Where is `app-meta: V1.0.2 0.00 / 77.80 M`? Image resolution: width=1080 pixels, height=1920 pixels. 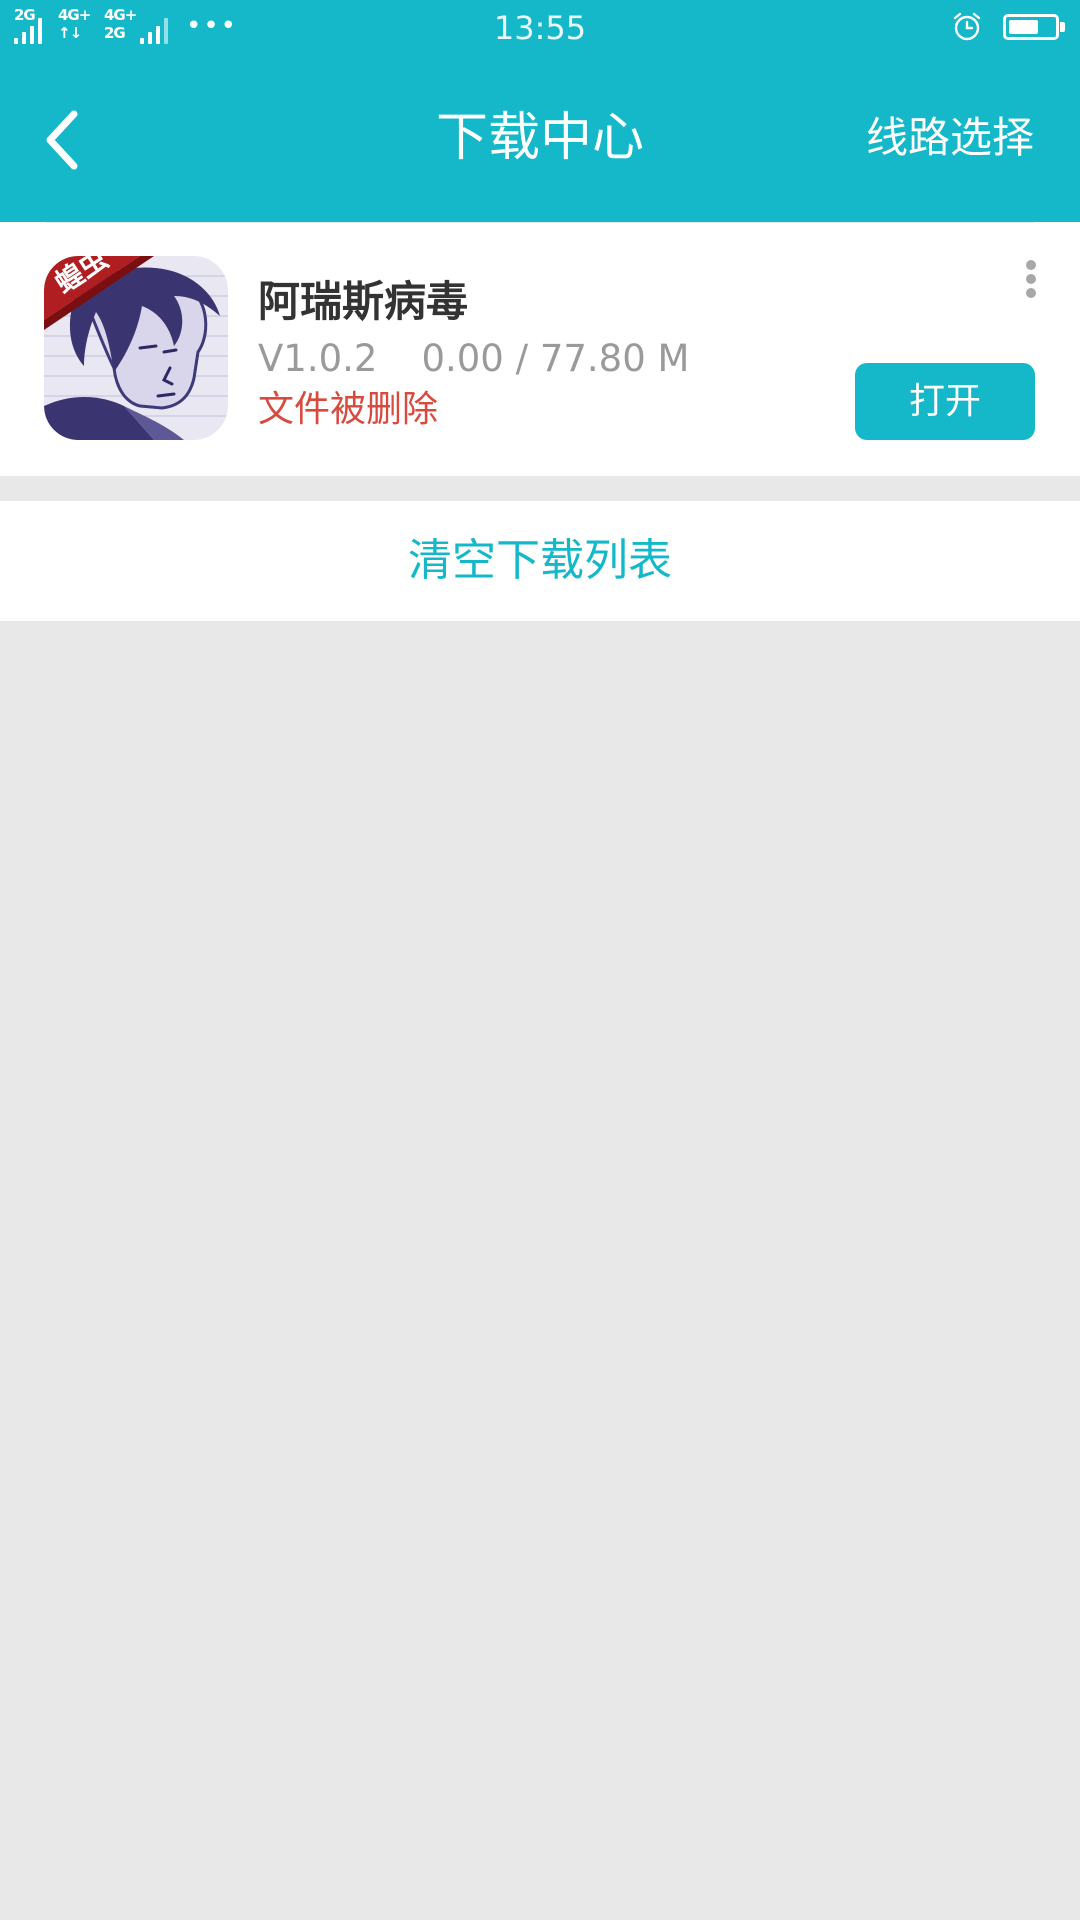 app-meta: V1.0.2 0.00 / 77.80 M is located at coordinates (473, 359).